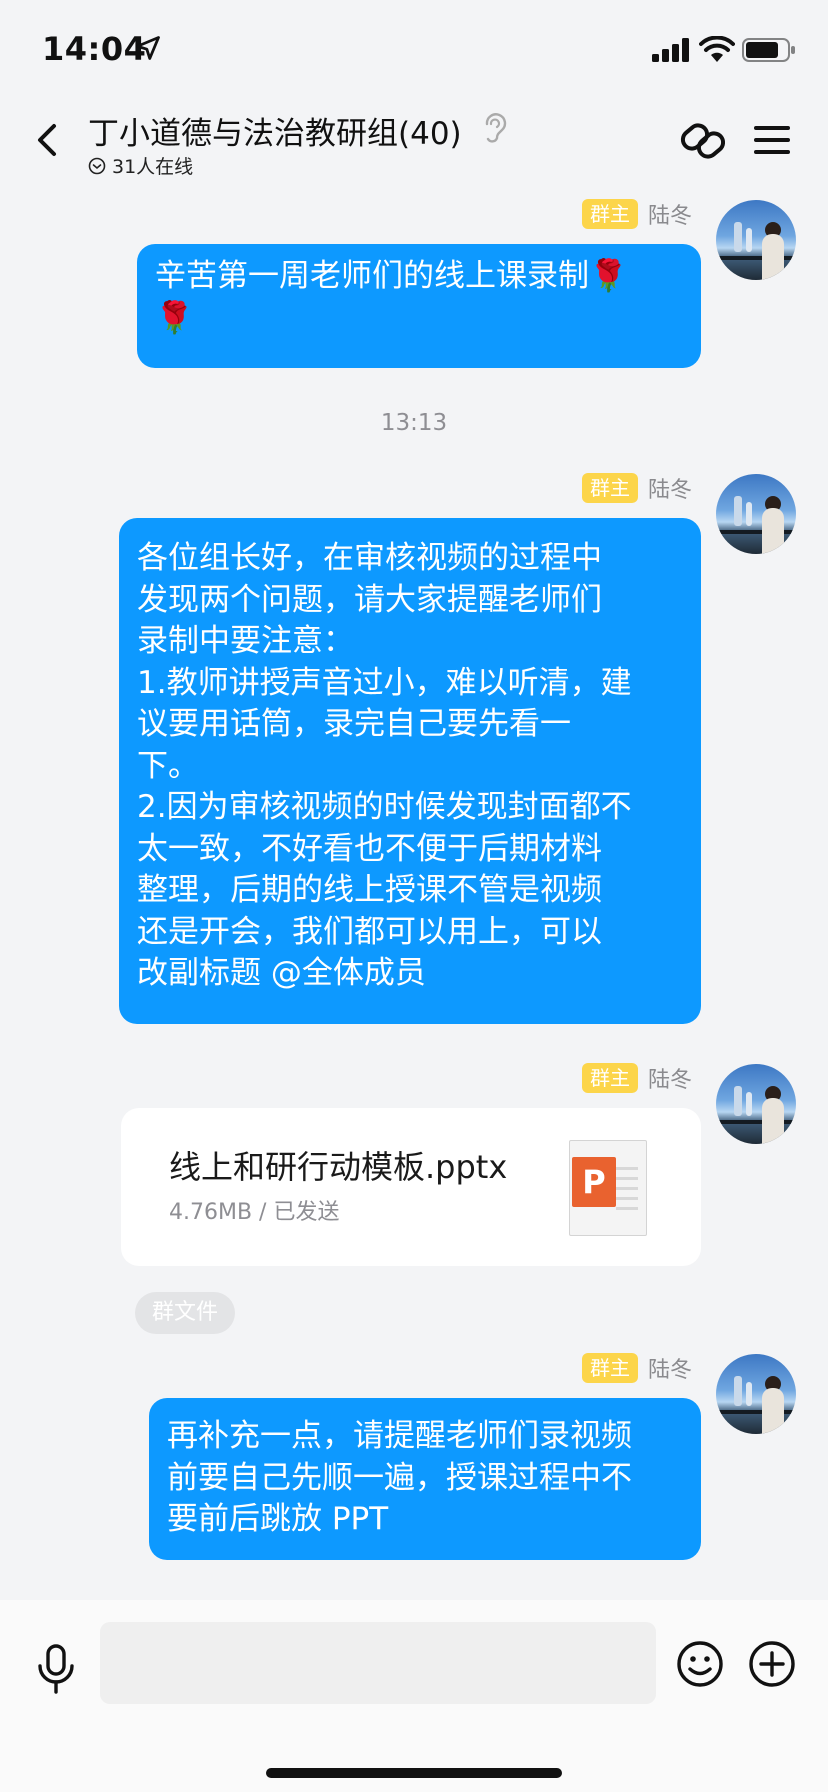  I want to click on cellular-signal-icon, so click(670, 50).